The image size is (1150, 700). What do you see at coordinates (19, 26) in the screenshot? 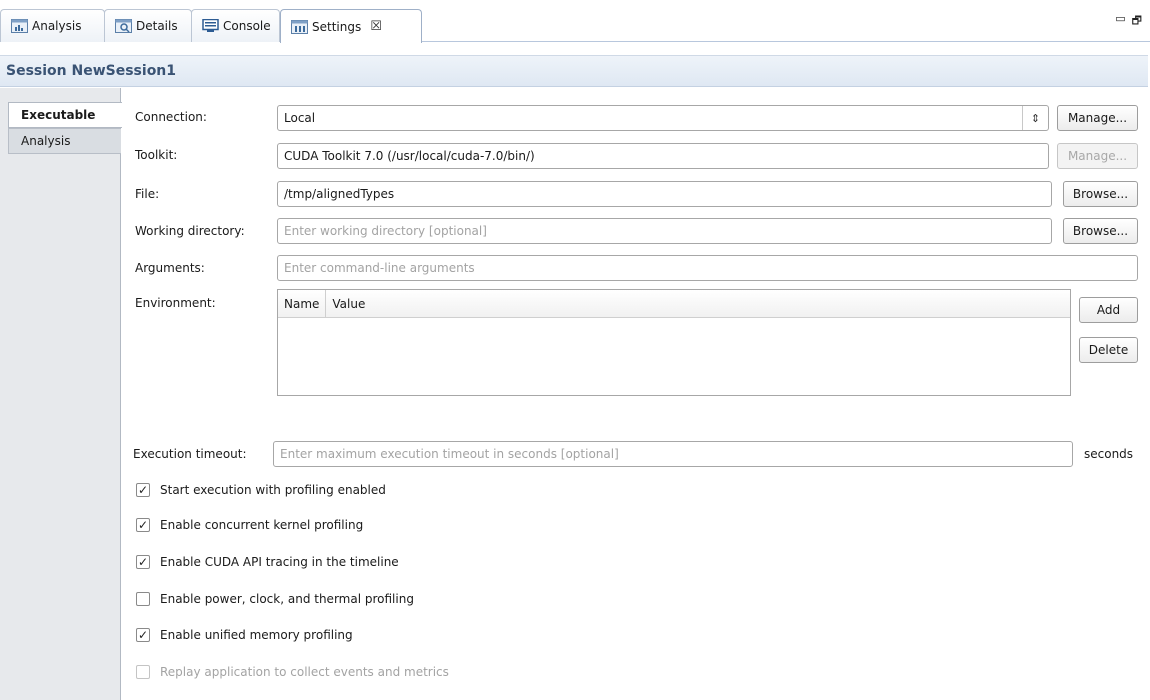
I see `analysis-icon` at bounding box center [19, 26].